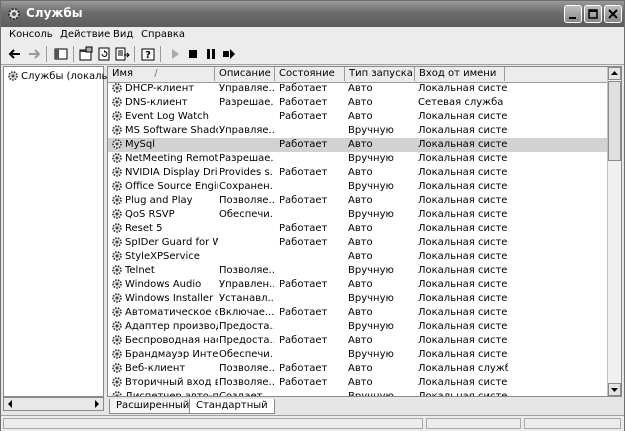  I want to click on properties-icon, so click(86, 54).